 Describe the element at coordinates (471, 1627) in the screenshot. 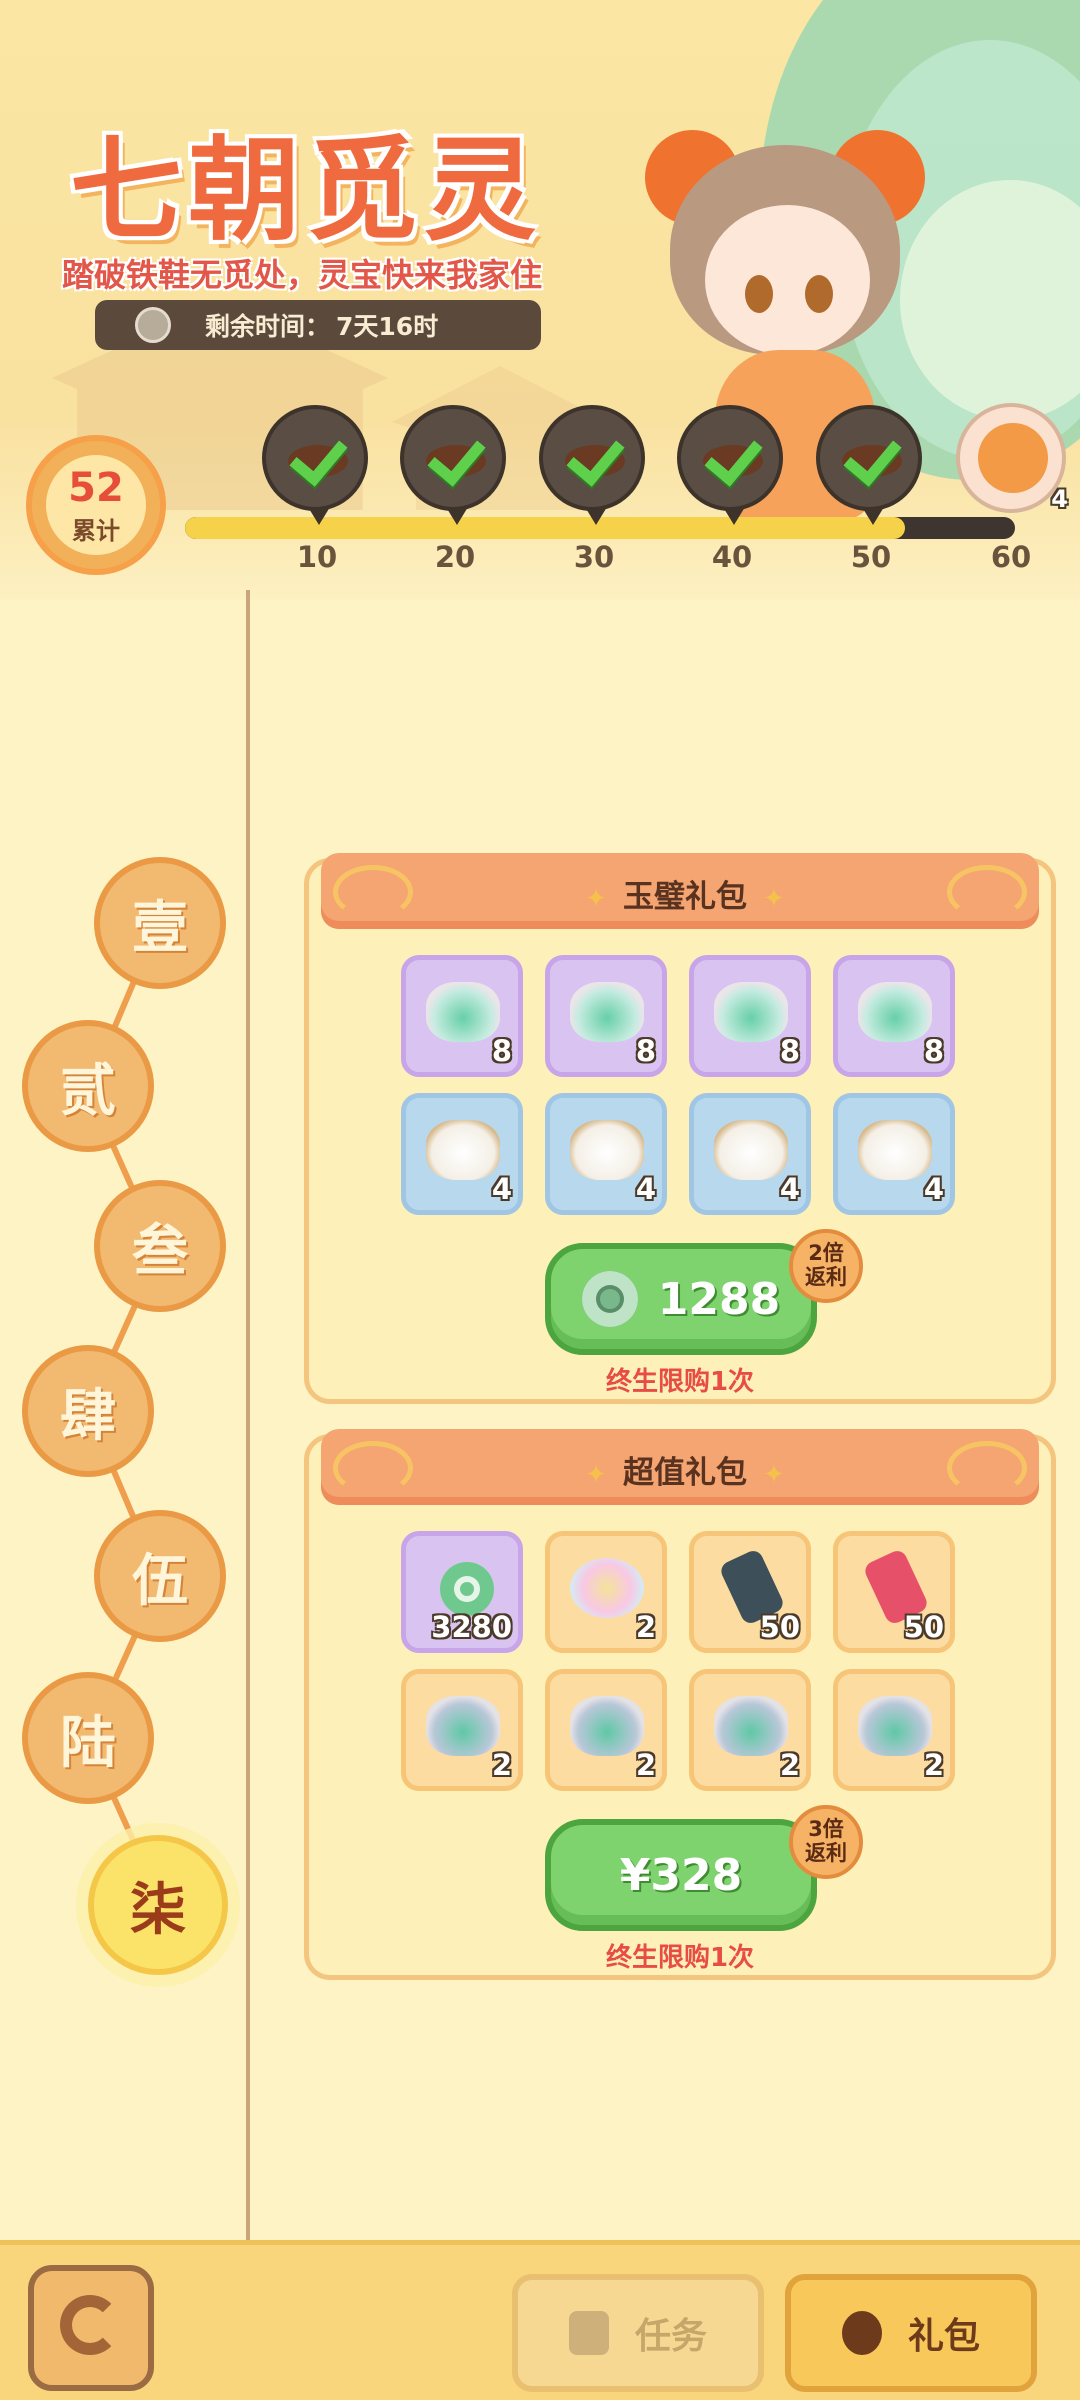

I see `item-qty: 3280` at that location.